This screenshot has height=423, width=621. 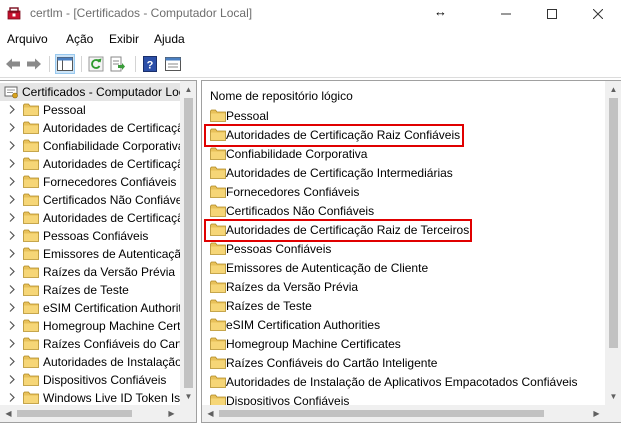 What do you see at coordinates (92, 146) in the screenshot?
I see `tree-item: Confiabilidade Corporativa` at bounding box center [92, 146].